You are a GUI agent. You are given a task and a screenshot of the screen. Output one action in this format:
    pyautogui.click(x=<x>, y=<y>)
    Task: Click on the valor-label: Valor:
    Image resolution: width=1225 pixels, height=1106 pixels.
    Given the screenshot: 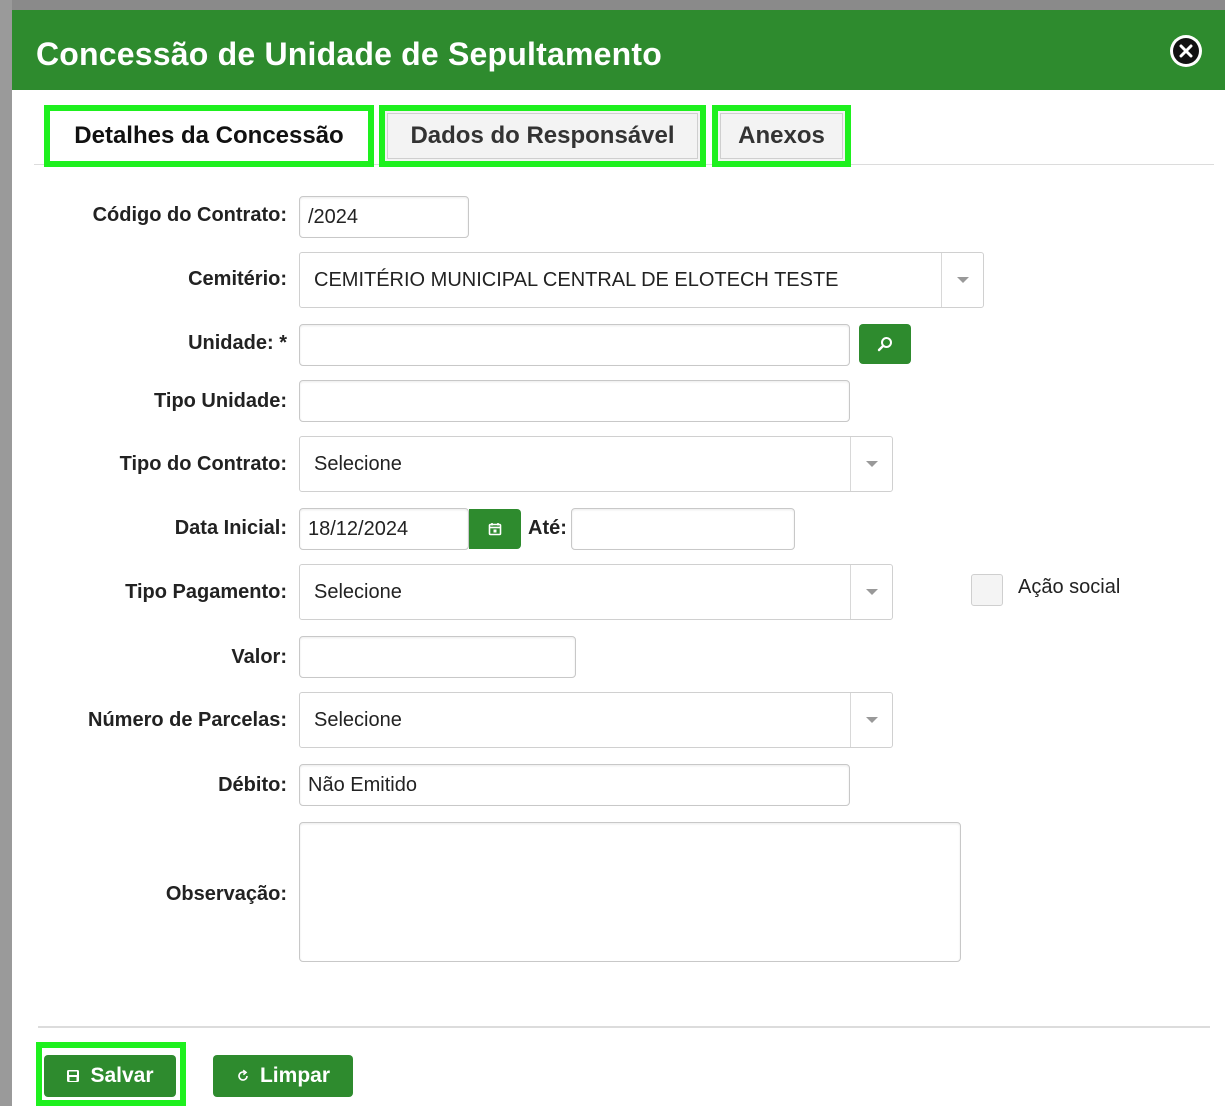 What is the action you would take?
    pyautogui.click(x=259, y=657)
    